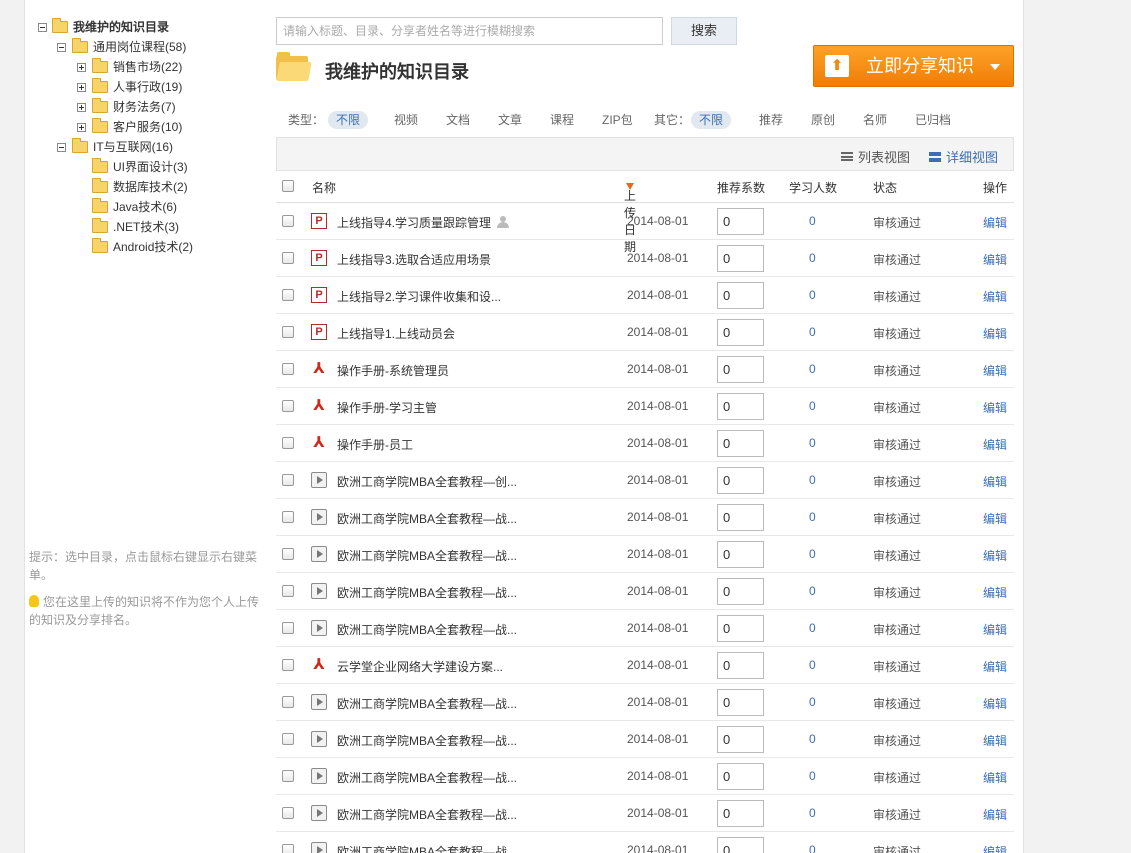  Describe the element at coordinates (414, 259) in the screenshot. I see `row-title: 上线指导3.选取合适应用场景` at that location.